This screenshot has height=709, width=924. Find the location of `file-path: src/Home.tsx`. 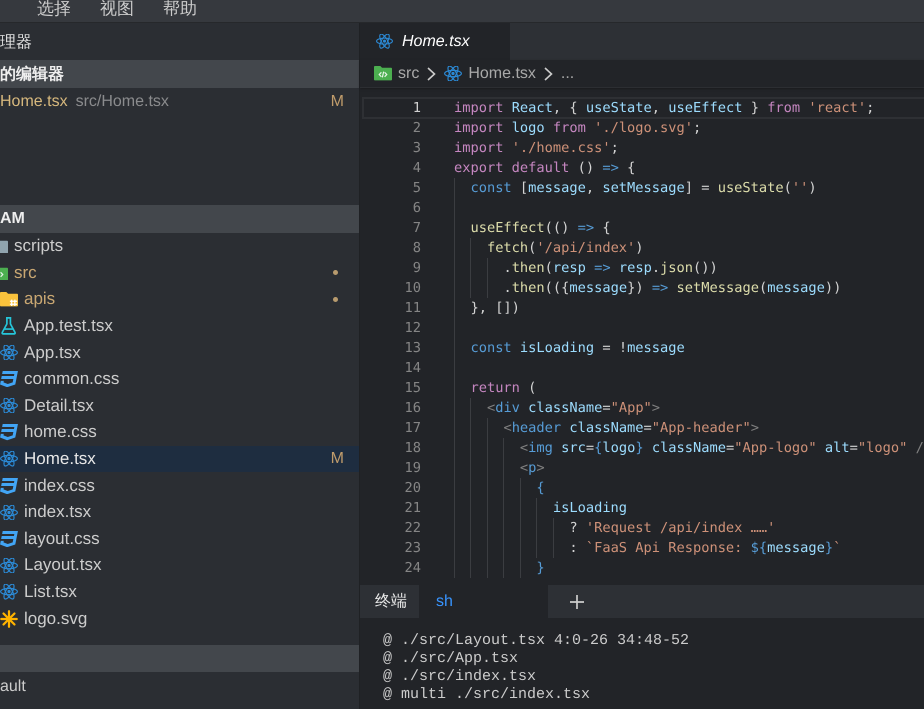

file-path: src/Home.tsx is located at coordinates (122, 102).